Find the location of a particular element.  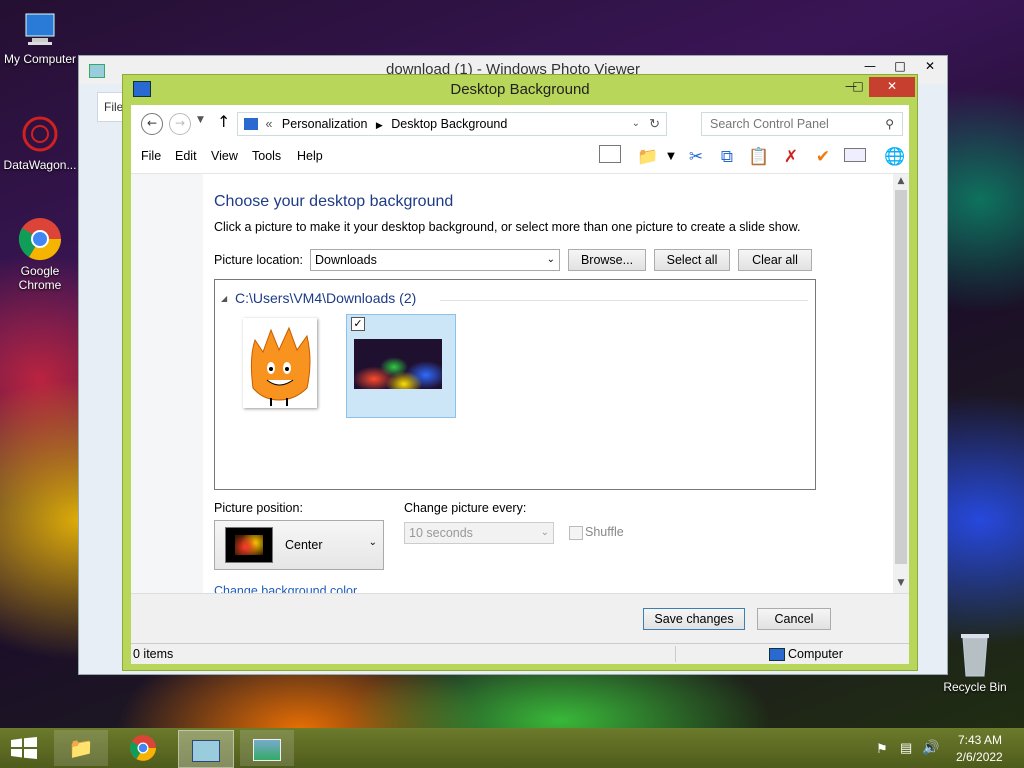

shuffle-checkbox is located at coordinates (576, 533).